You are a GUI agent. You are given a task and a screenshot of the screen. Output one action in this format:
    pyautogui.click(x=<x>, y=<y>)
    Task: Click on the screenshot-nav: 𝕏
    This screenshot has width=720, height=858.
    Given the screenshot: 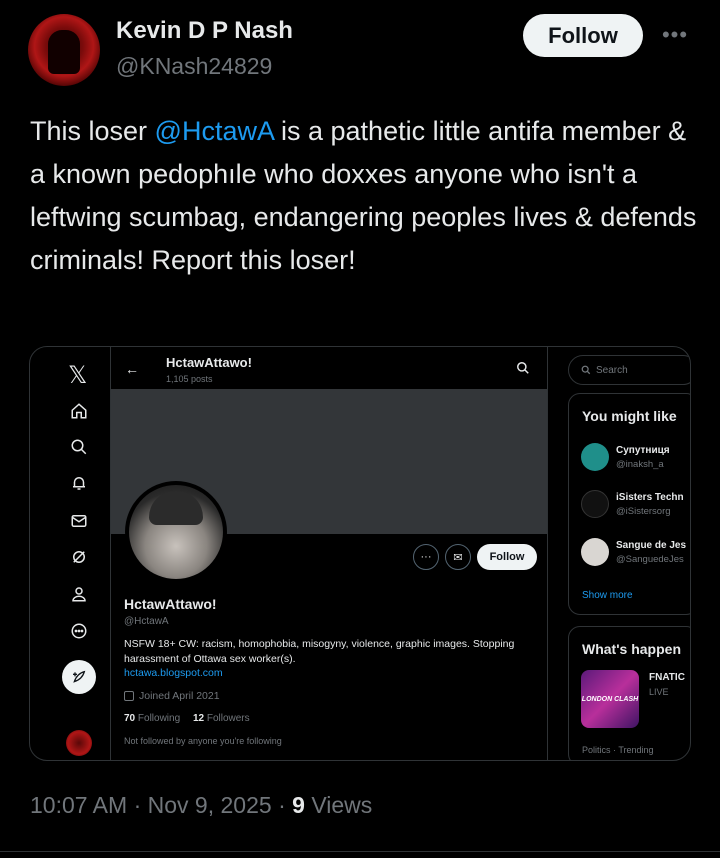 What is the action you would take?
    pyautogui.click(x=75, y=553)
    